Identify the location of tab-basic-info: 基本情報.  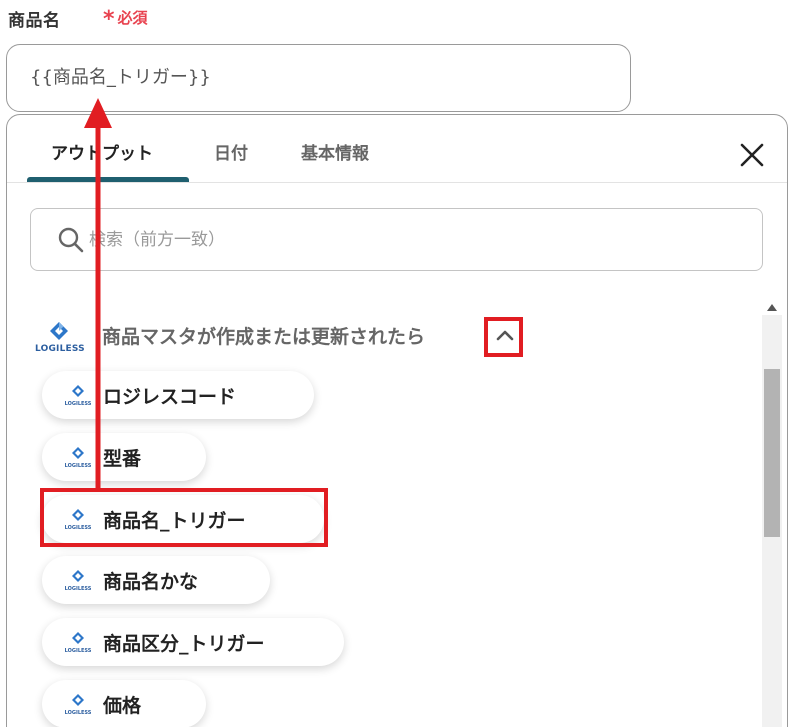
(335, 151).